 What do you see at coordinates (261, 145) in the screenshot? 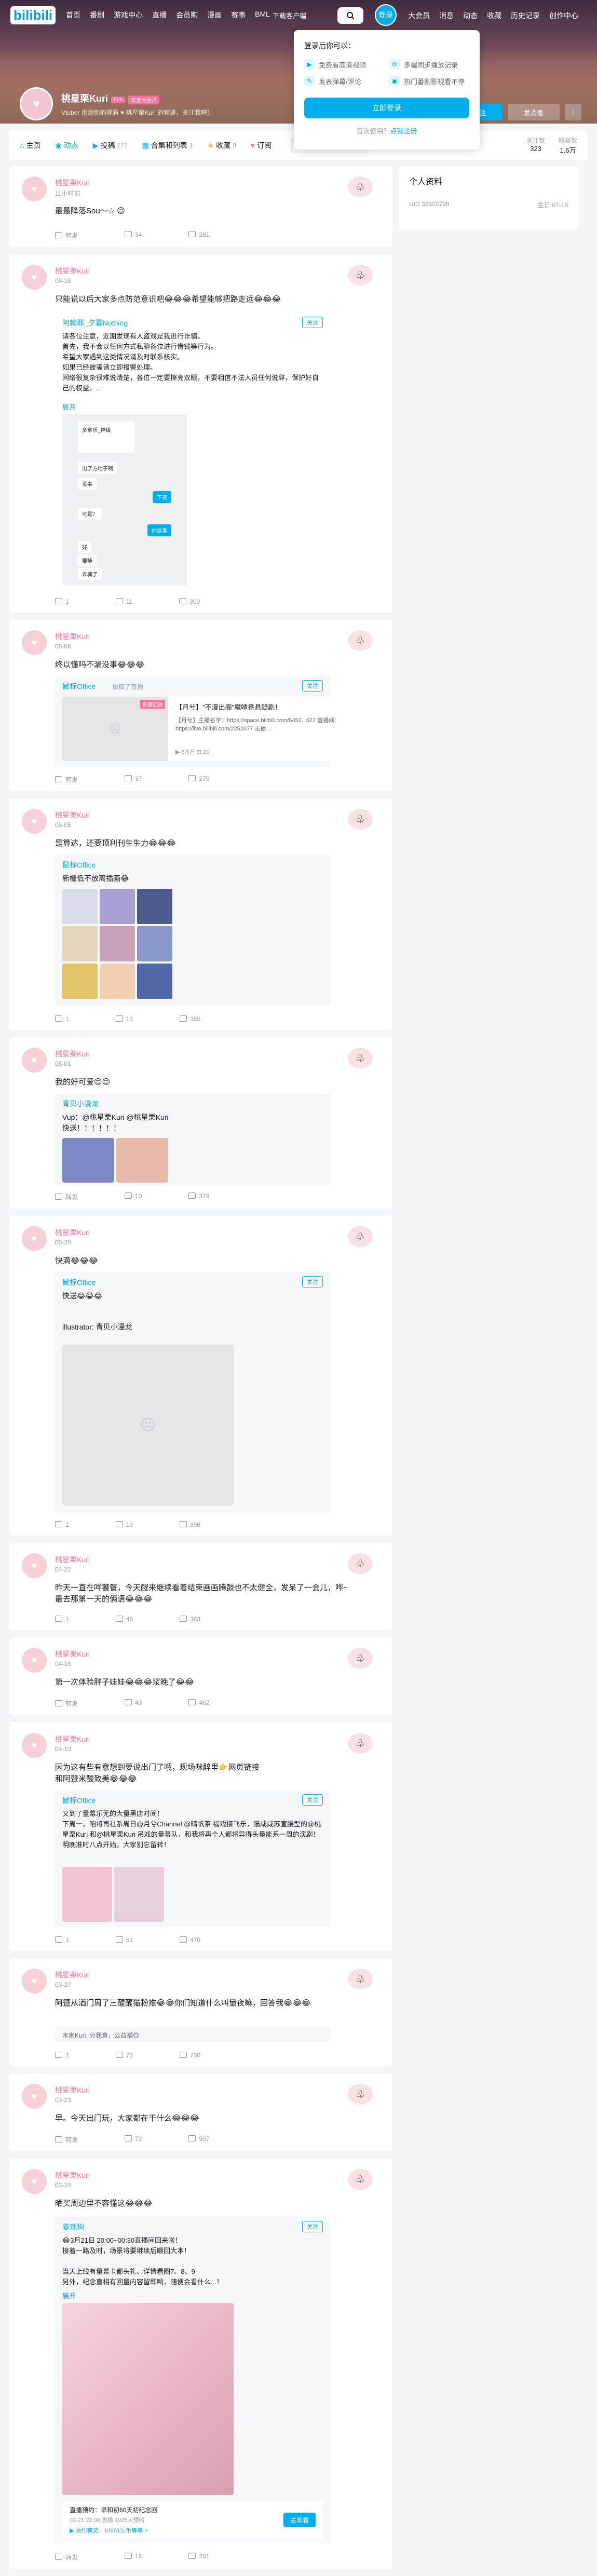
I see `tab-subscriptions: ♥ 订阅` at bounding box center [261, 145].